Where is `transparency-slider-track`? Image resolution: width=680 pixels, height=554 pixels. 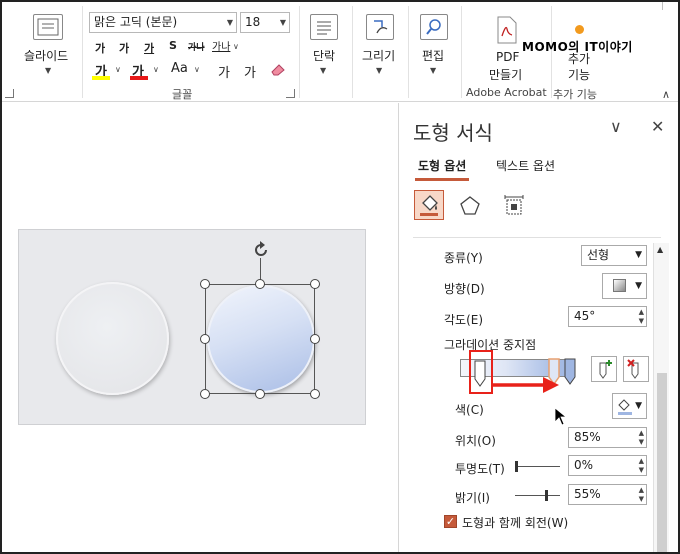 transparency-slider-track is located at coordinates (537, 466).